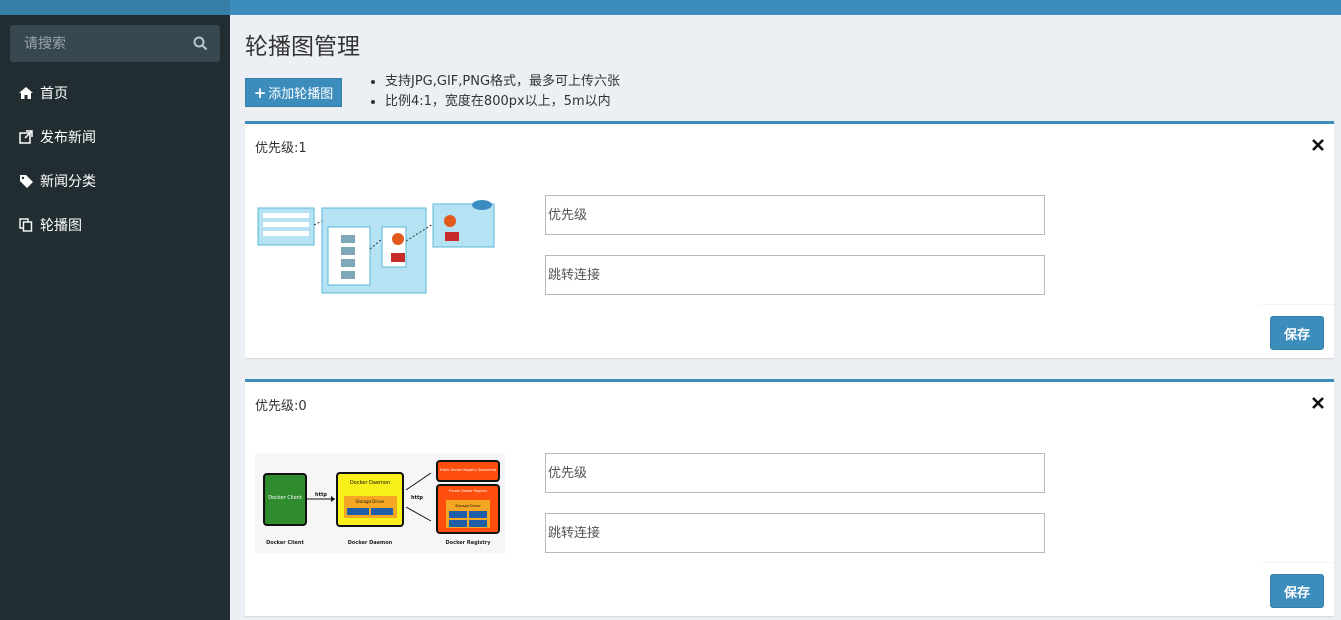  I want to click on logo-strip, so click(115, 7).